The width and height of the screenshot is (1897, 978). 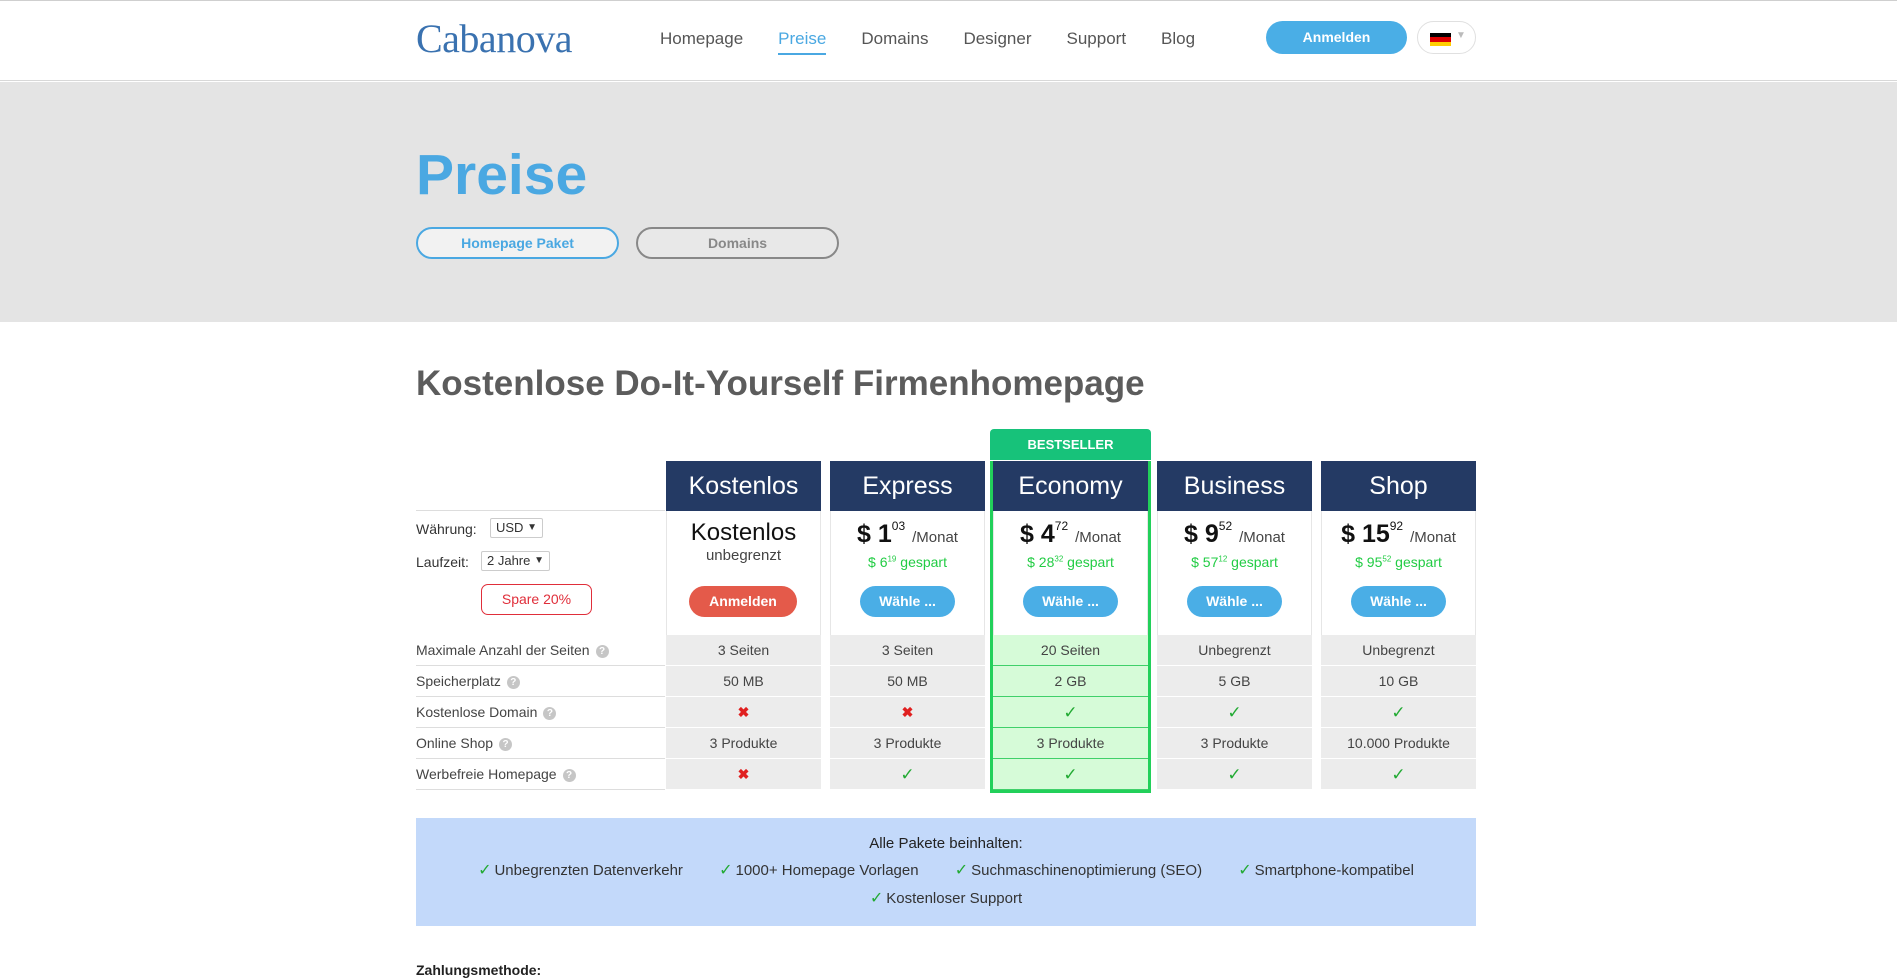 I want to click on included-title: Alle Pakete beinhalten:, so click(x=946, y=843).